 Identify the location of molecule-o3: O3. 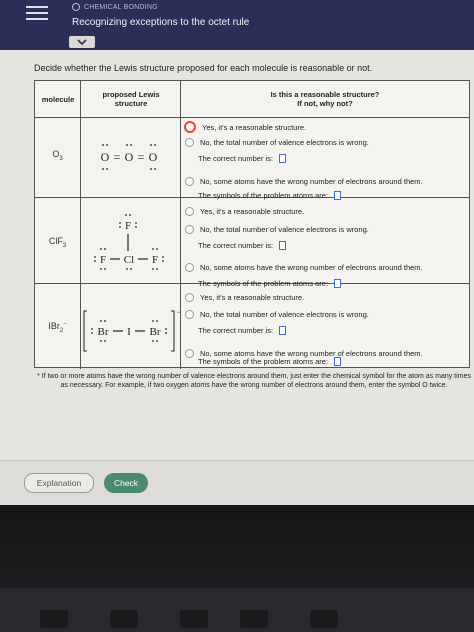
(57, 155).